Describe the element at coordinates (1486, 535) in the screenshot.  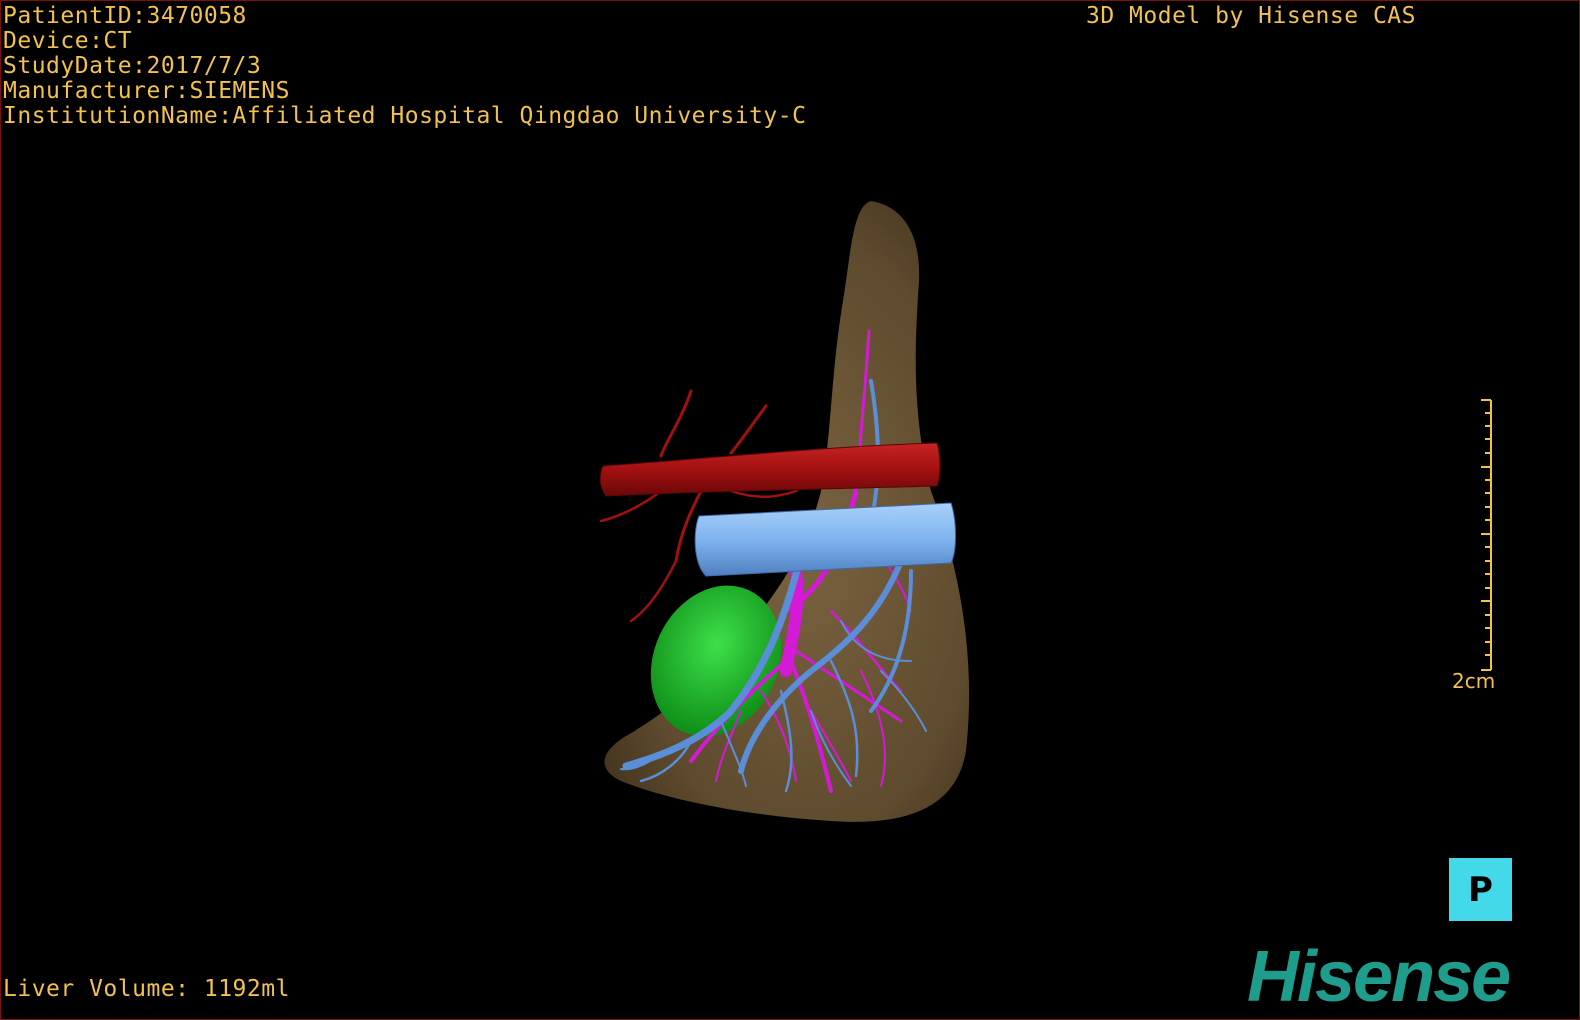
I see `scale-ruler` at that location.